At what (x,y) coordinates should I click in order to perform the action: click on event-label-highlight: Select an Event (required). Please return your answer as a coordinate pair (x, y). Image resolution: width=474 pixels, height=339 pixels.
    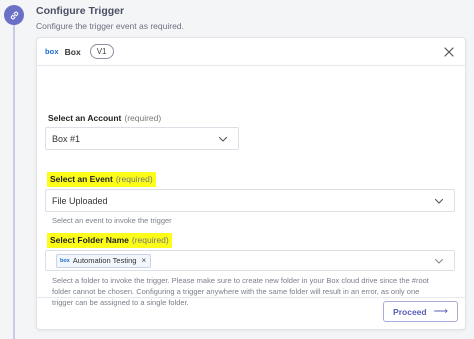
    Looking at the image, I should click on (101, 179).